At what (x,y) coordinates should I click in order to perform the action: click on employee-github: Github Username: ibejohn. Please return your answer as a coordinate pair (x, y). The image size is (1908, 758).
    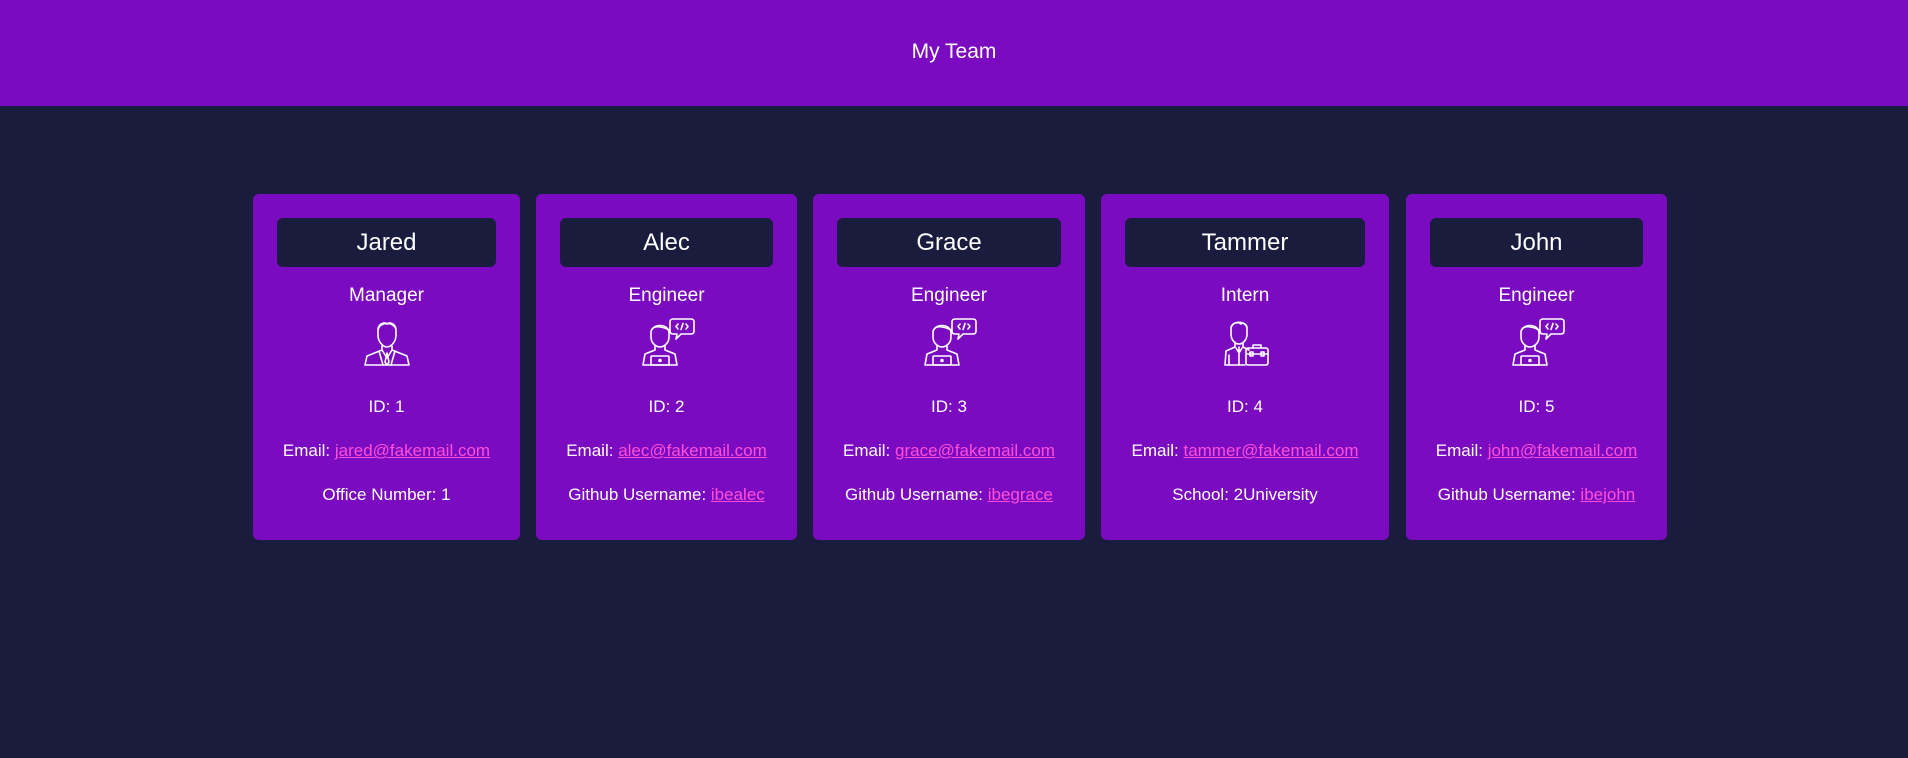
    Looking at the image, I should click on (1536, 494).